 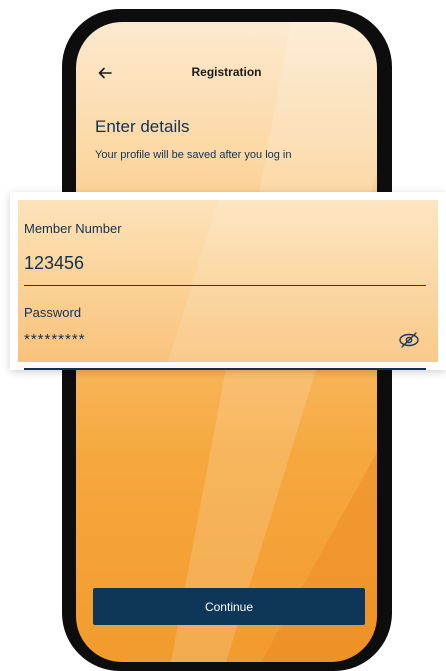 I want to click on section-heading: Enter details, so click(x=142, y=126).